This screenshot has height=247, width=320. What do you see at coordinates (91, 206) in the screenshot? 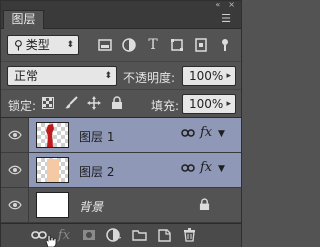
I see `layer-name: 背景` at bounding box center [91, 206].